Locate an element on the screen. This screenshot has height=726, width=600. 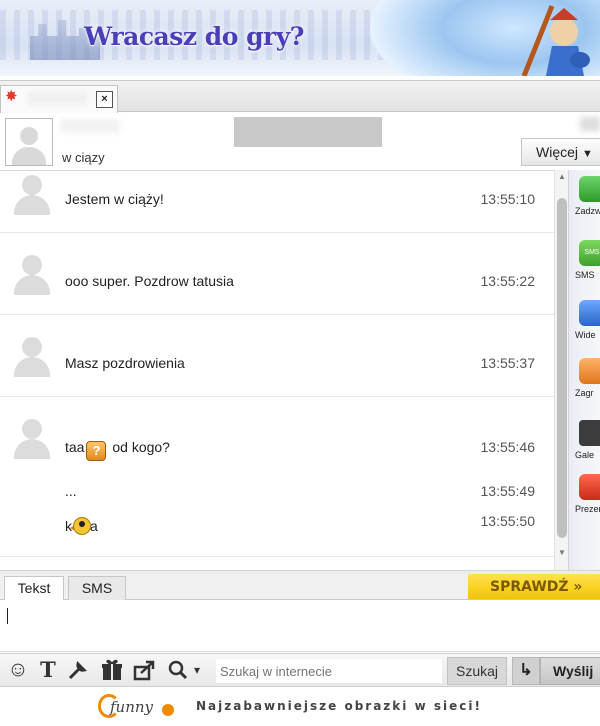
wrench-icon is located at coordinates (78, 670).